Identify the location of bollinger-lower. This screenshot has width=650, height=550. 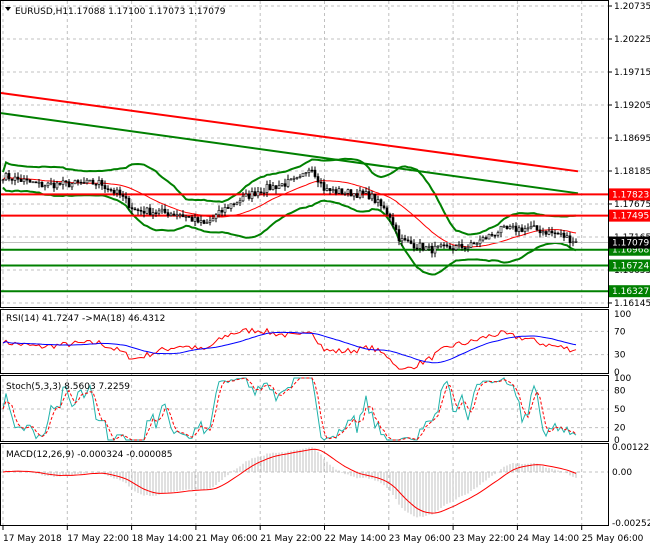
(289, 231).